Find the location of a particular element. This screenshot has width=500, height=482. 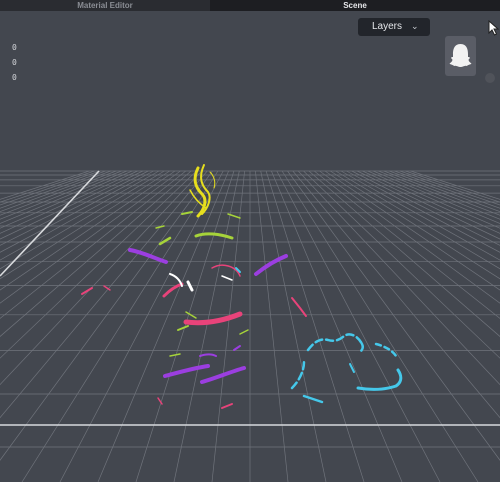

grid-axis-z is located at coordinates (50, 223).